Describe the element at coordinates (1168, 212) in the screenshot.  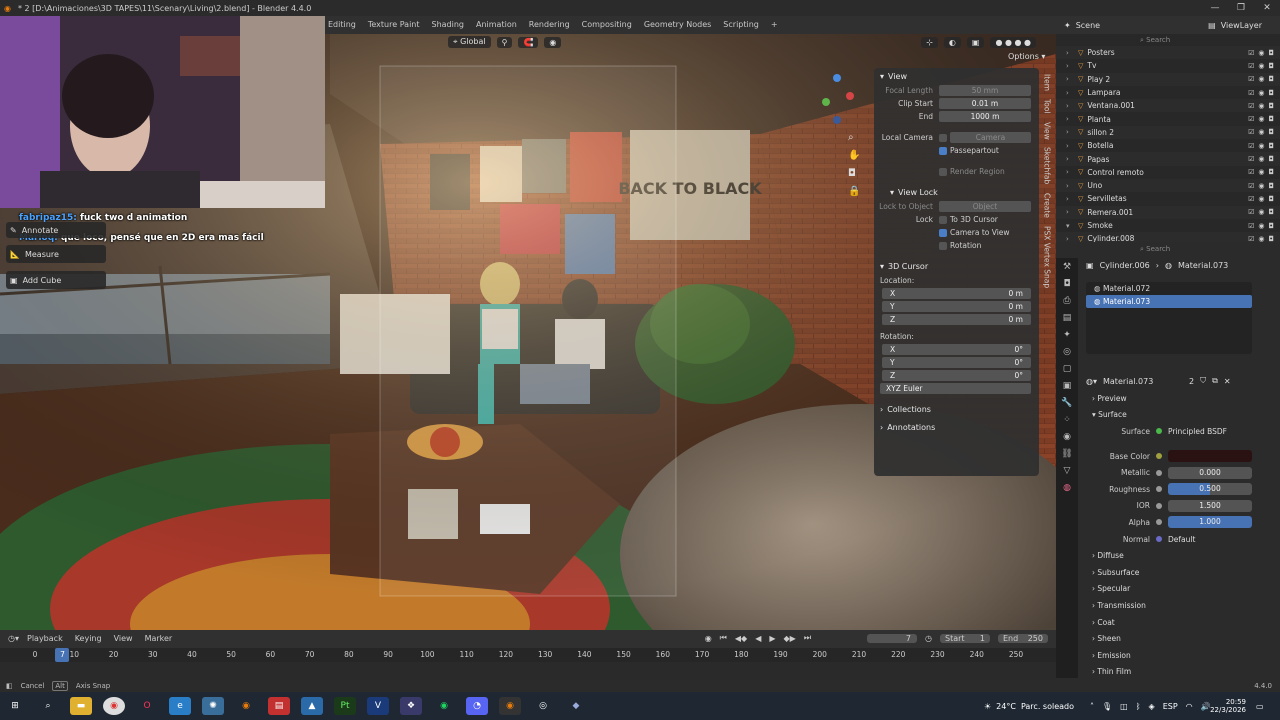
I see `outliner-item: › ▽ Remera.001 ☑ ◉ ◘` at that location.